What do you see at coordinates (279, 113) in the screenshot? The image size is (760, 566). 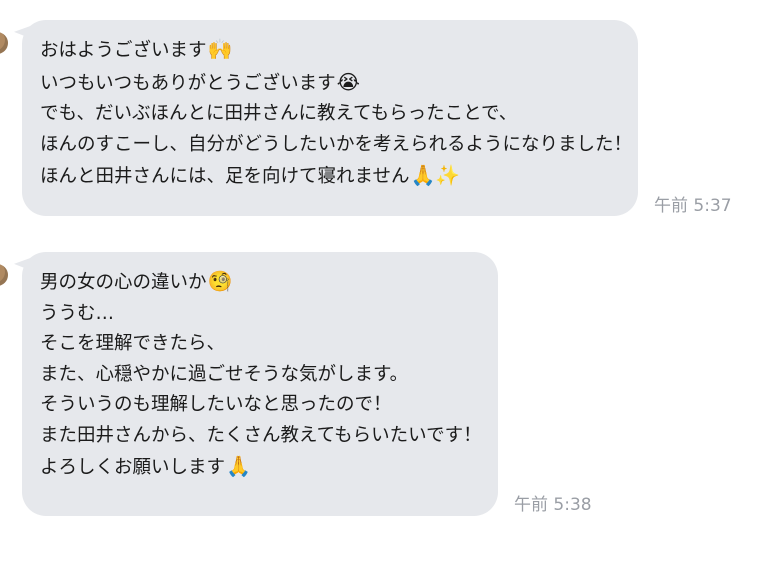 I see `message-line: でも、だいぶほんとに田井さんに教えてもらったことで、` at bounding box center [279, 113].